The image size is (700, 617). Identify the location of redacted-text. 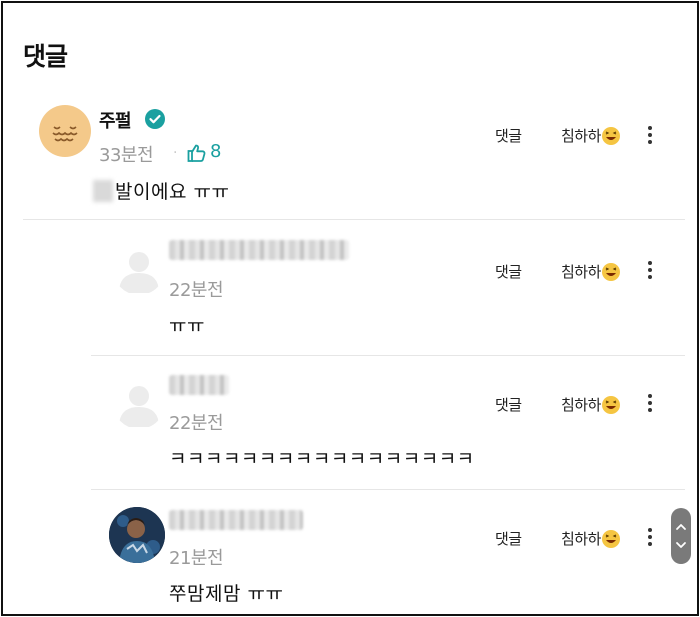
(103, 191).